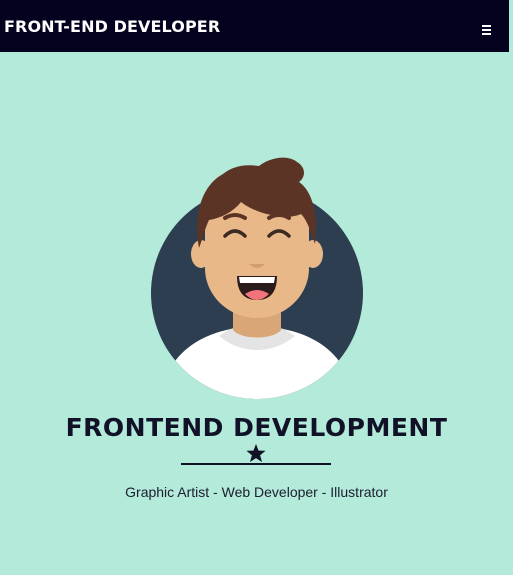  I want to click on navbar: FRONT-END DEVELOPER, so click(255, 26).